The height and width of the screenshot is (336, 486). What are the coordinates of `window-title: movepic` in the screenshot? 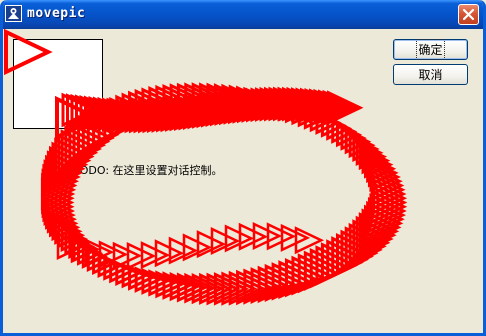 It's located at (56, 13).